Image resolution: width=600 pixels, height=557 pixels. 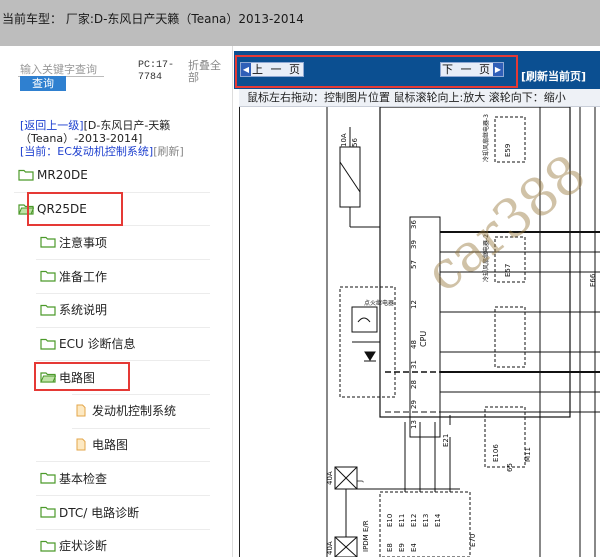 What do you see at coordinates (390, 520) in the screenshot?
I see `e-code: E10` at bounding box center [390, 520].